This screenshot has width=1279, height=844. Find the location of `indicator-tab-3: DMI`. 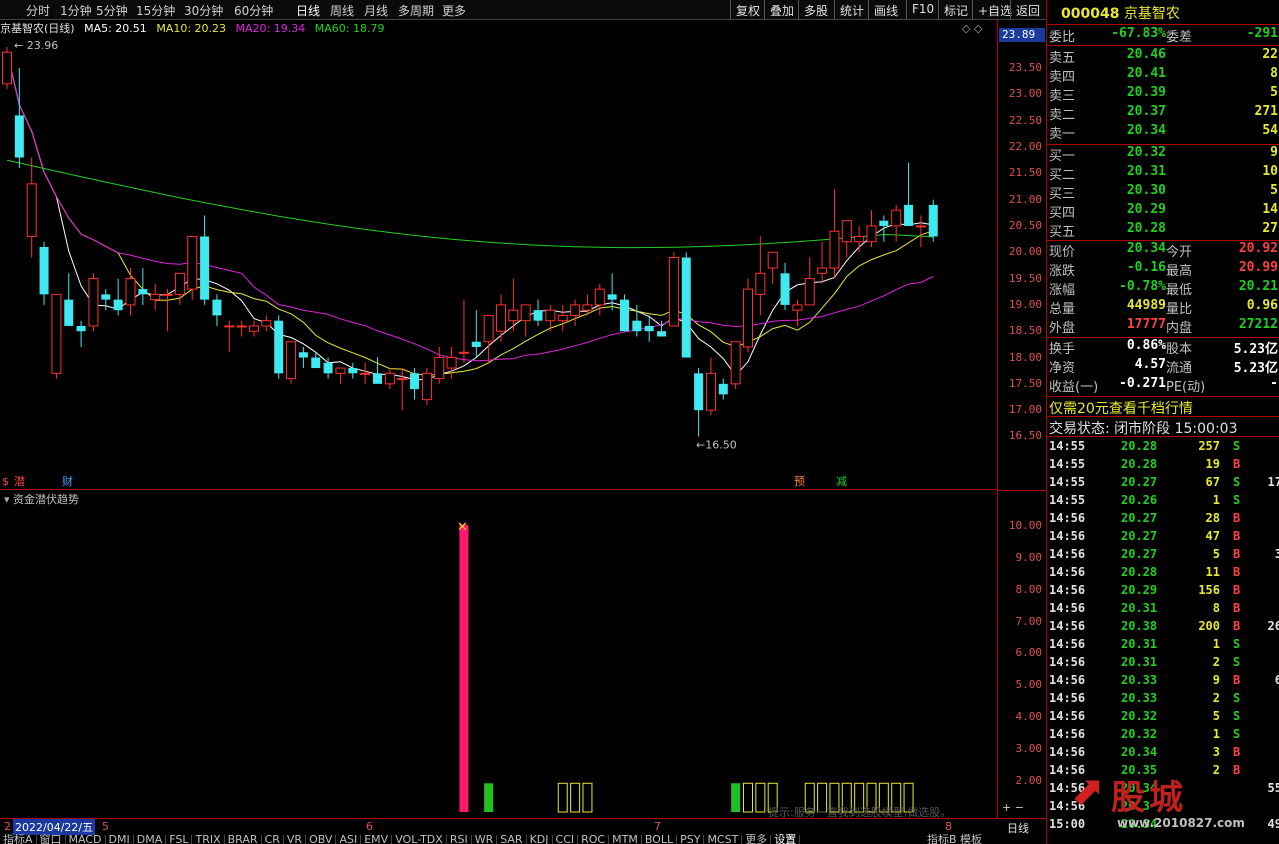

indicator-tab-3: DMI is located at coordinates (120, 839).